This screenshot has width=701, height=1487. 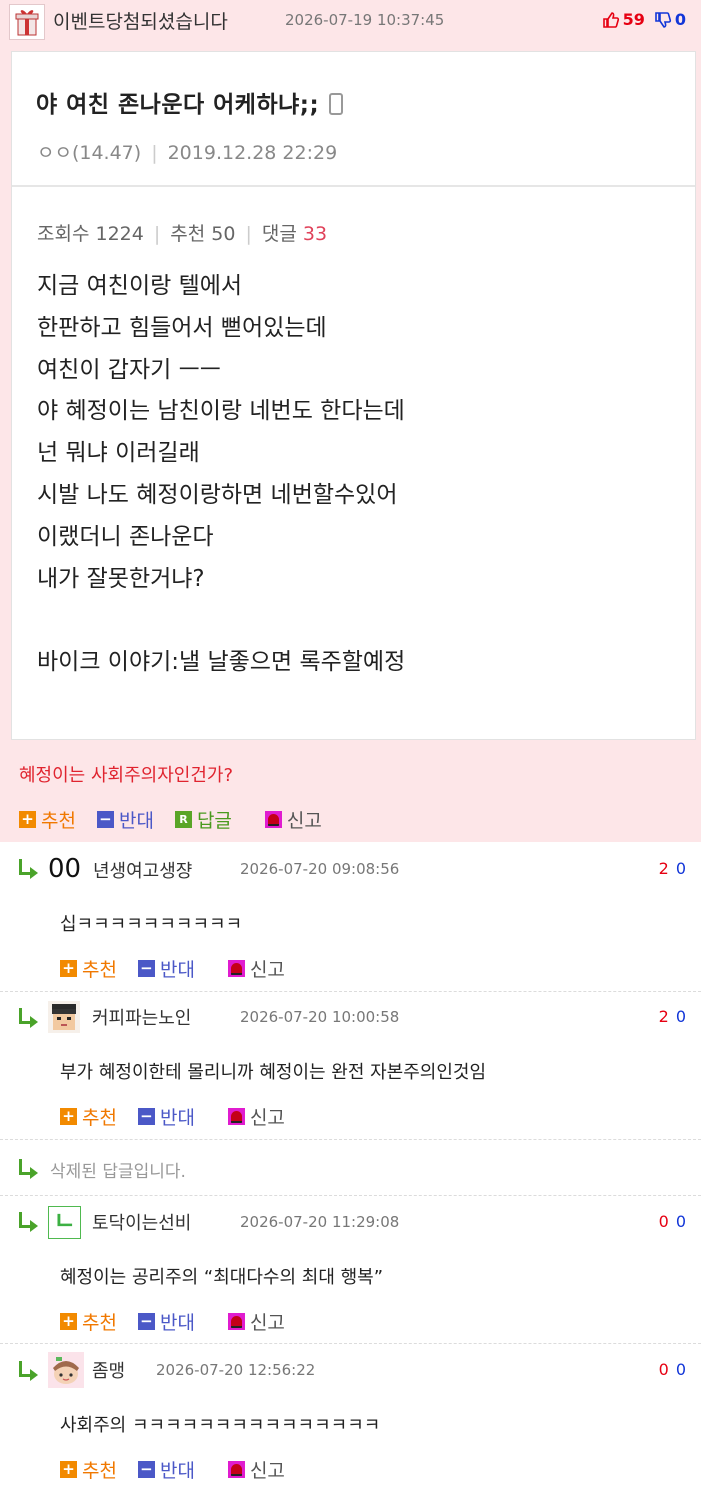 What do you see at coordinates (64, 1222) in the screenshot?
I see `green-glyph-icon: ㄴ` at bounding box center [64, 1222].